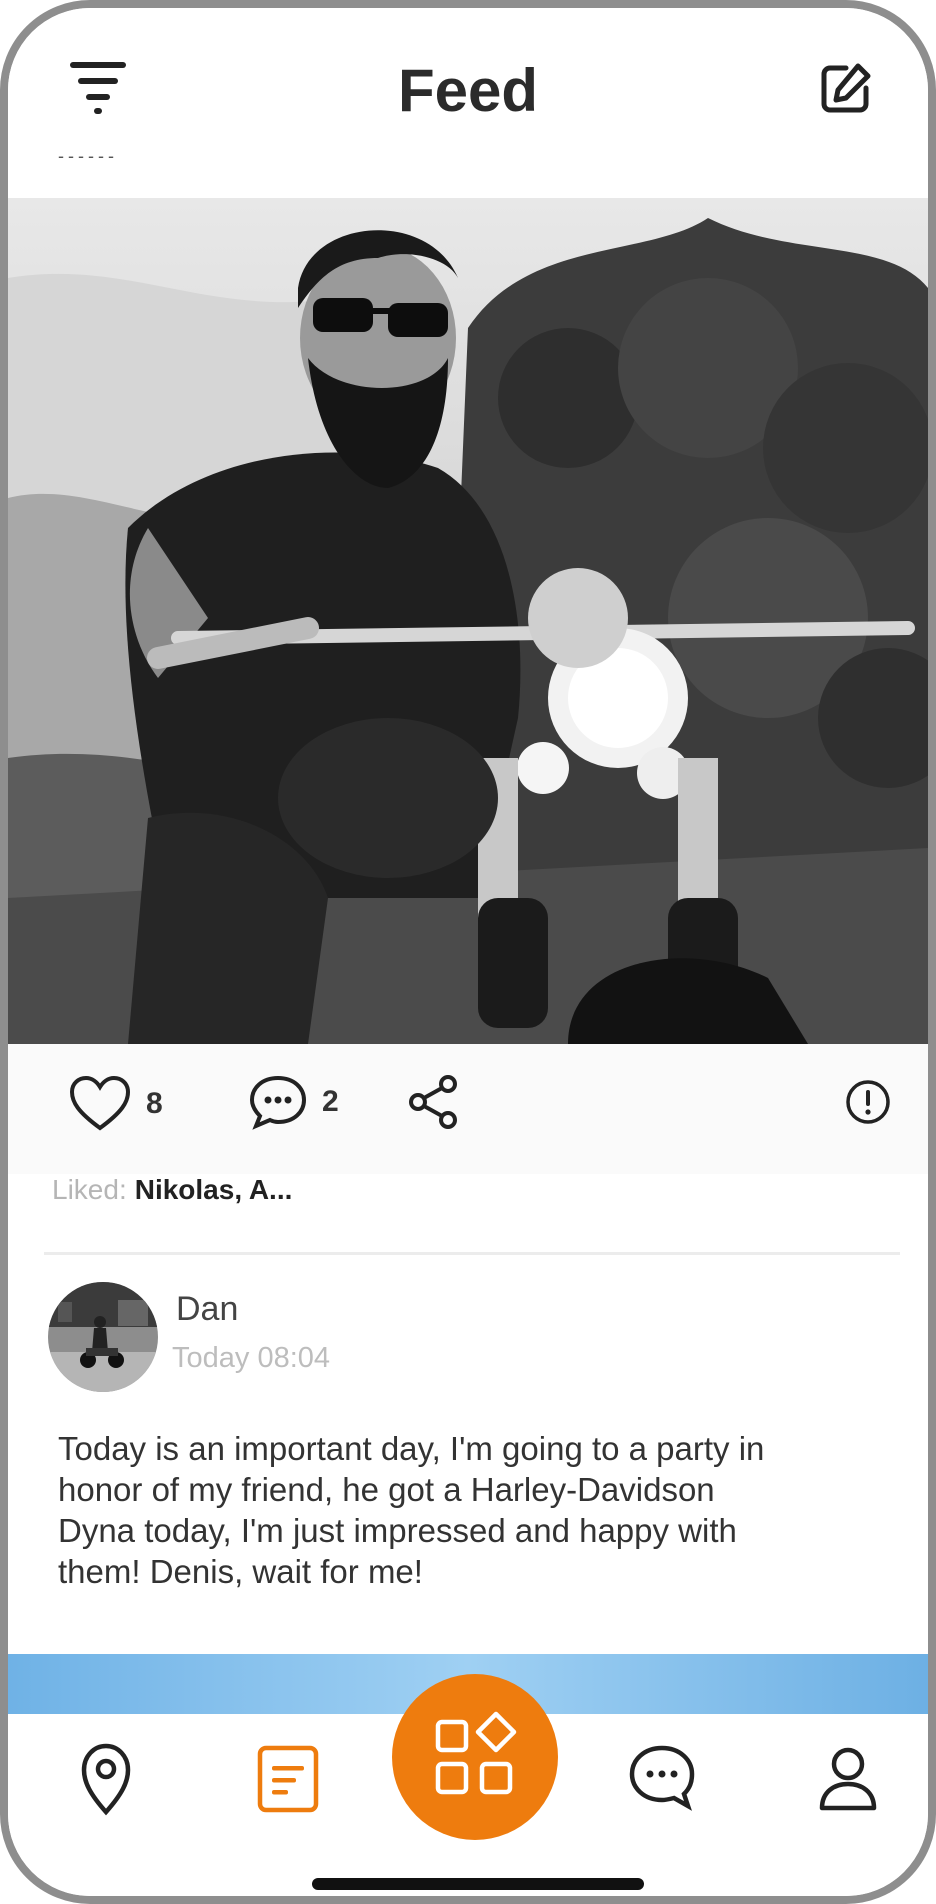 The image size is (936, 1904). Describe the element at coordinates (478, 1884) in the screenshot. I see `home-indicator` at that location.